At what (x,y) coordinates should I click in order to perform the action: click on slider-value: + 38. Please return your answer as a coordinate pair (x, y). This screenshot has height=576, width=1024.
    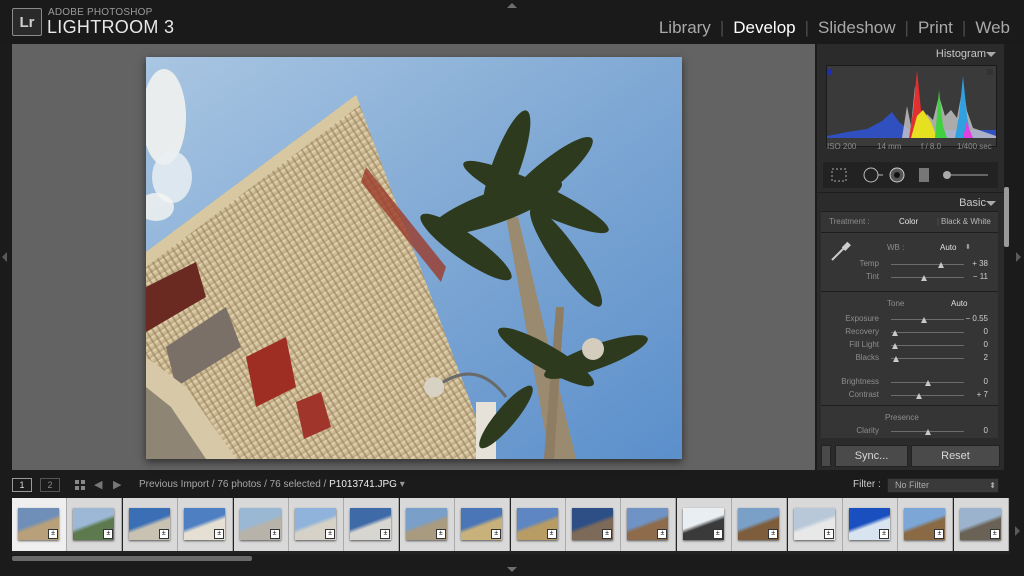
    Looking at the image, I should click on (980, 263).